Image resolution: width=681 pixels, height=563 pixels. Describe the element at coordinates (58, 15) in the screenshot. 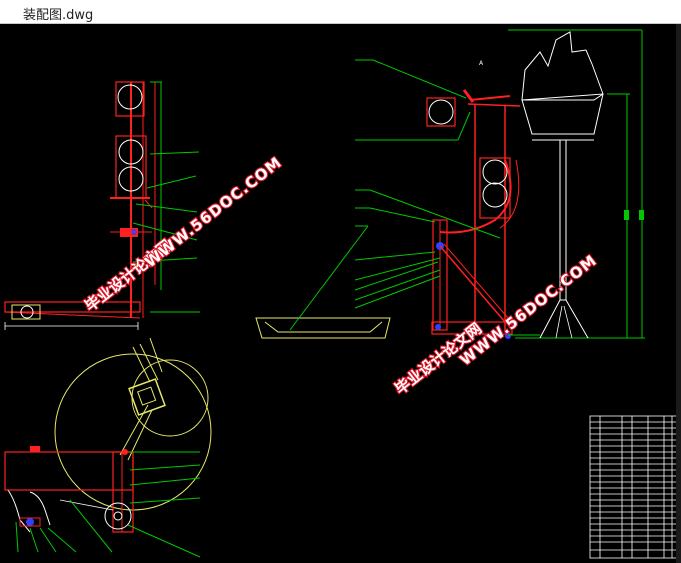

I see `file-title: 装配图.dwg` at that location.